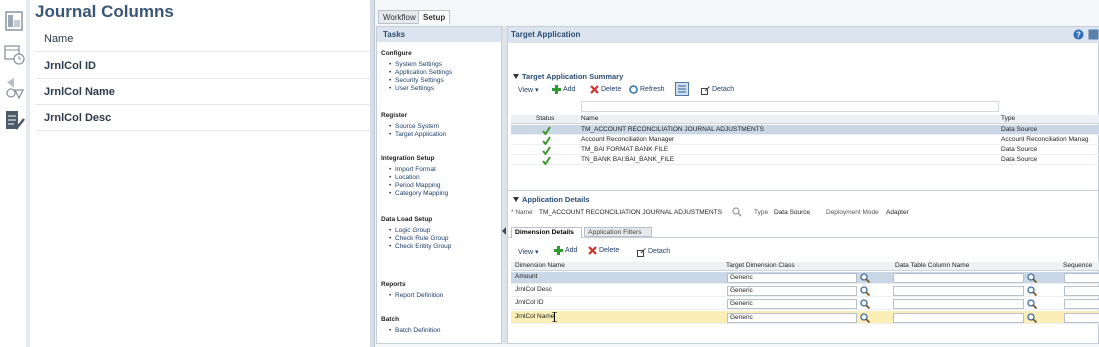 The height and width of the screenshot is (347, 1099). Describe the element at coordinates (416, 295) in the screenshot. I see `task-link-report-definition: Report Definition` at that location.